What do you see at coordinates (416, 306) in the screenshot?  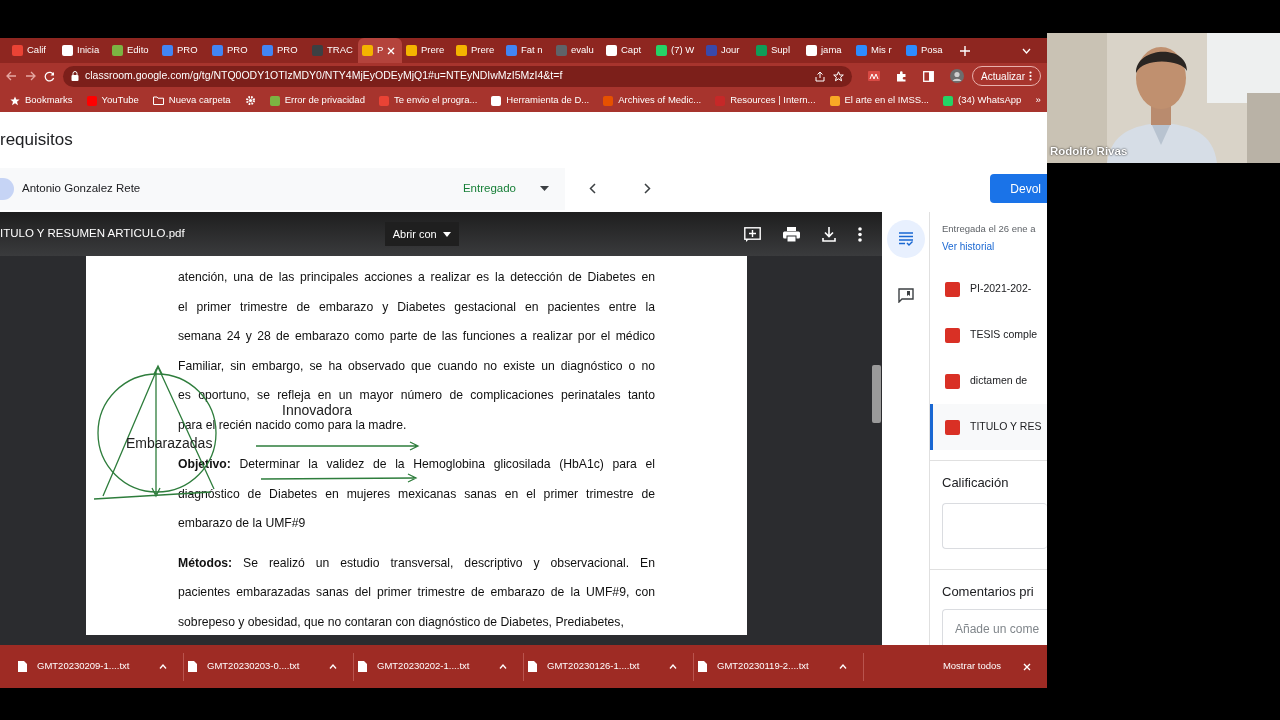 I see `paragraph-line: el primer trimestre de embarazo y Diabetes gestacional en pacientes entre la` at bounding box center [416, 306].